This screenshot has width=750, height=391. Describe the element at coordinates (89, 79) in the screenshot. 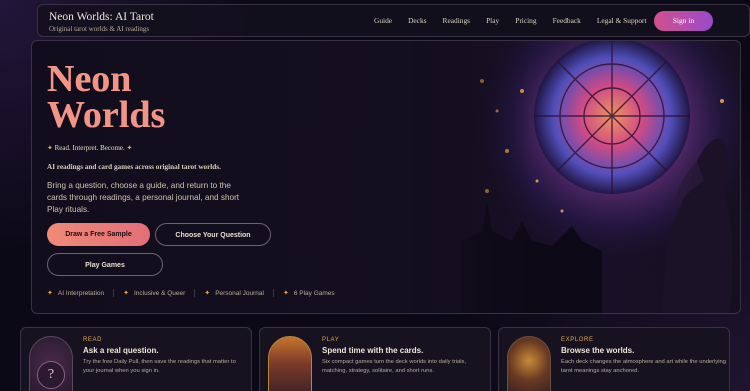

I see `hero-title-line-1: Neon` at that location.